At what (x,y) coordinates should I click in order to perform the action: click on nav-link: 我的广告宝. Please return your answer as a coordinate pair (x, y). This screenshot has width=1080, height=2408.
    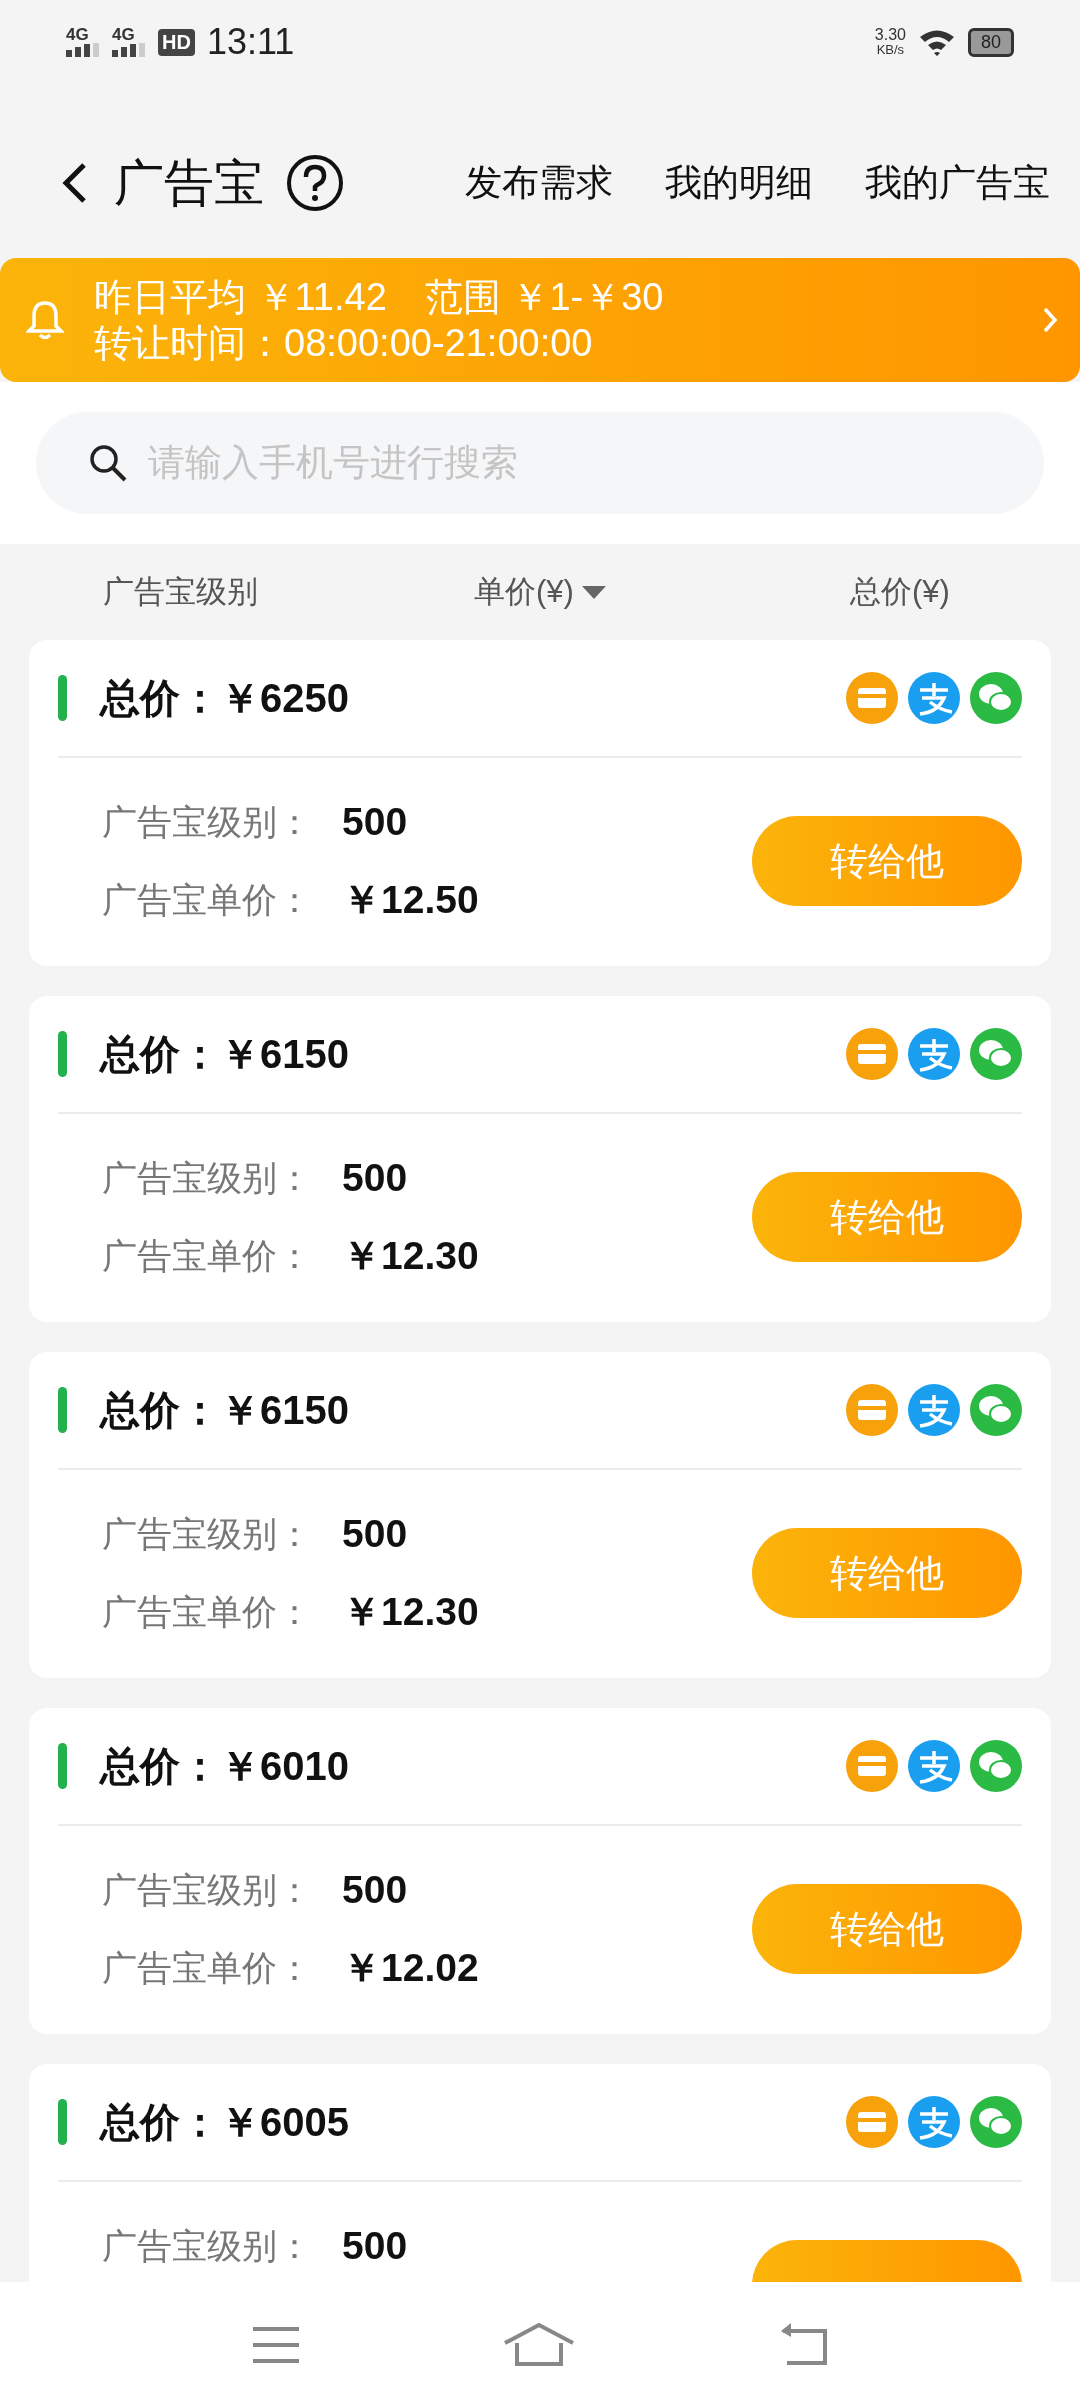
    Looking at the image, I should click on (957, 183).